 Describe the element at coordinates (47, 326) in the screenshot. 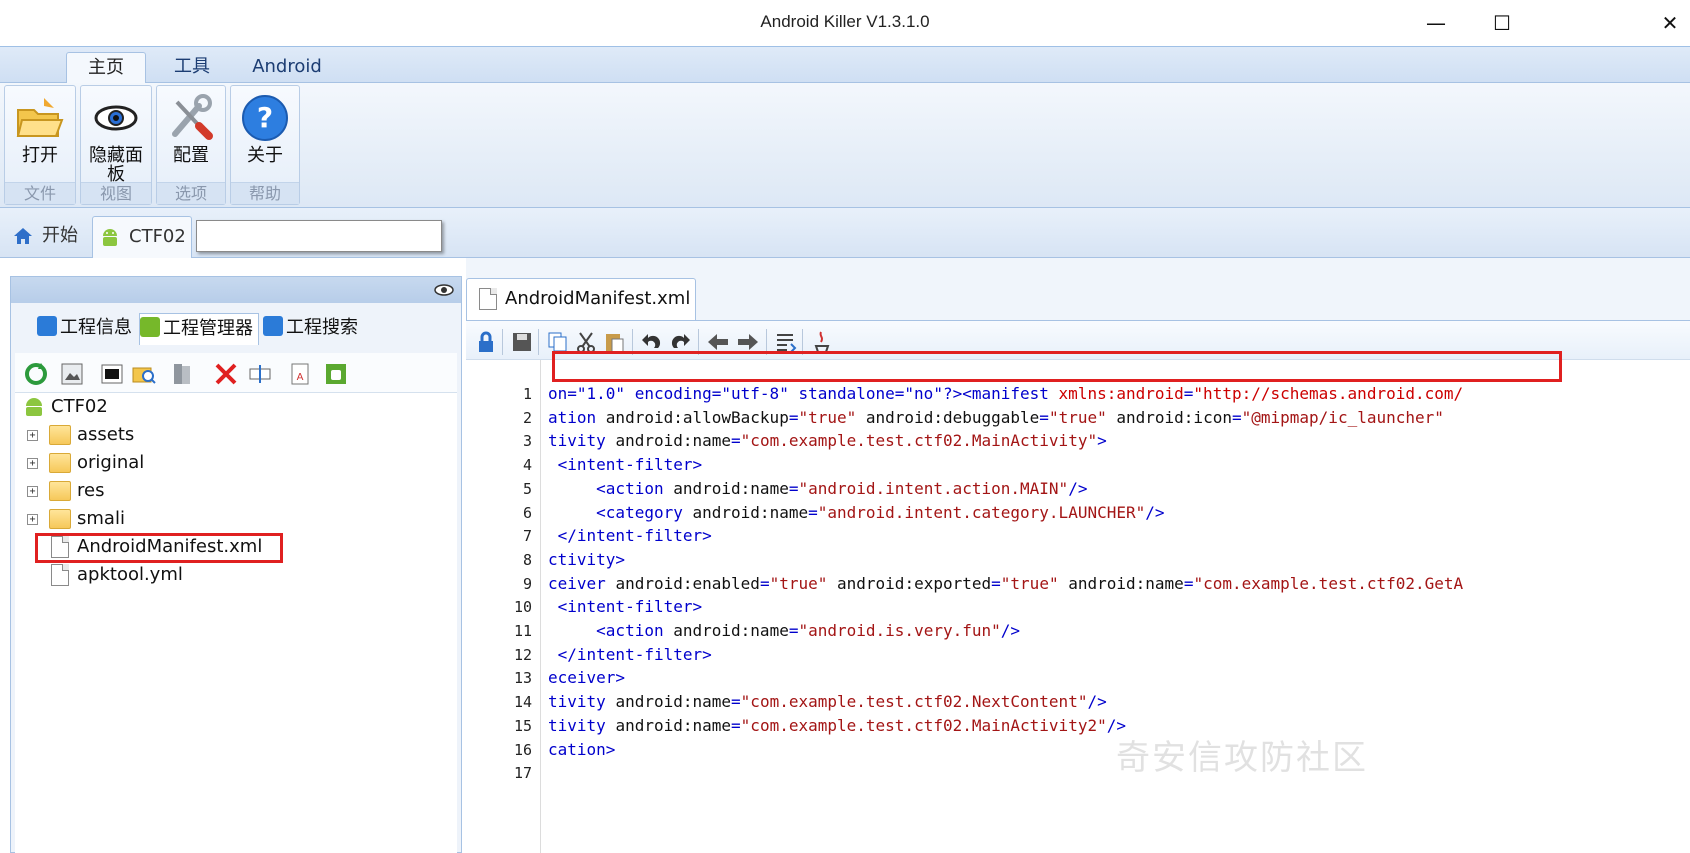

I see `info-icon` at that location.